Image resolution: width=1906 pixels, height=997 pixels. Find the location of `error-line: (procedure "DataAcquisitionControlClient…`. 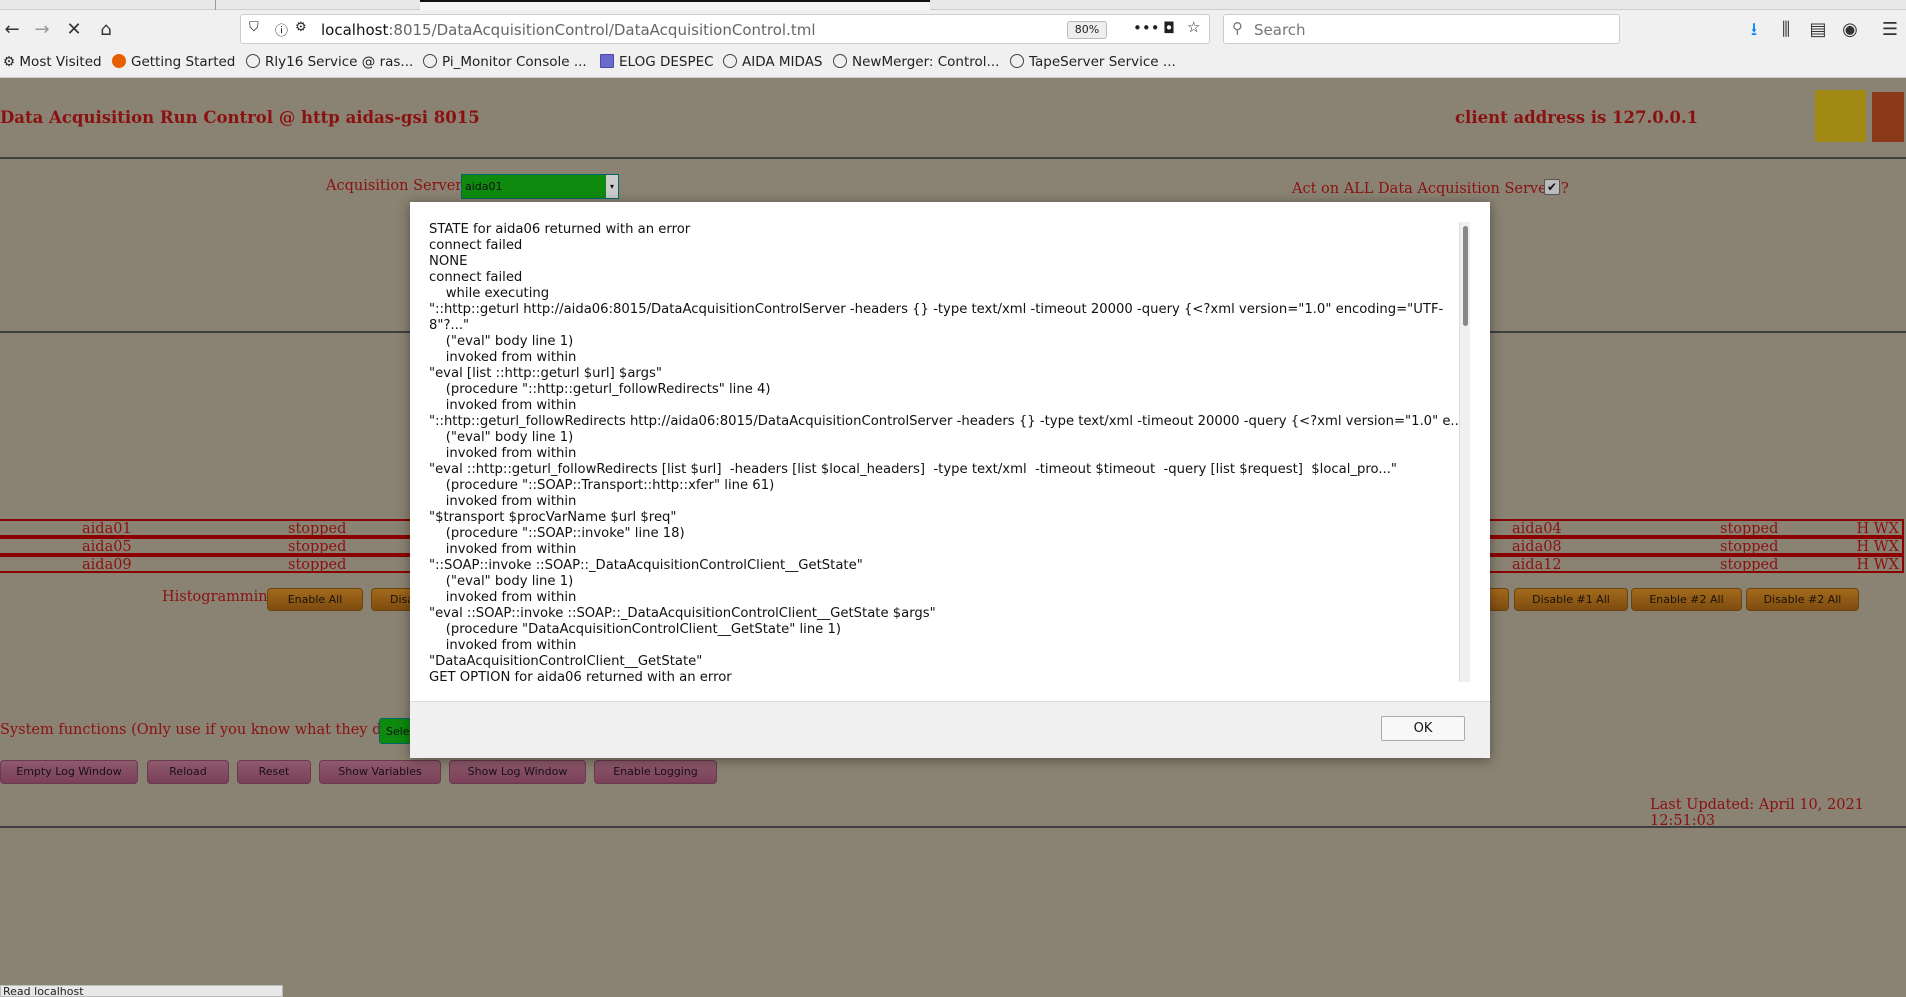

error-line: (procedure "DataAcquisitionControlClient… is located at coordinates (635, 629).